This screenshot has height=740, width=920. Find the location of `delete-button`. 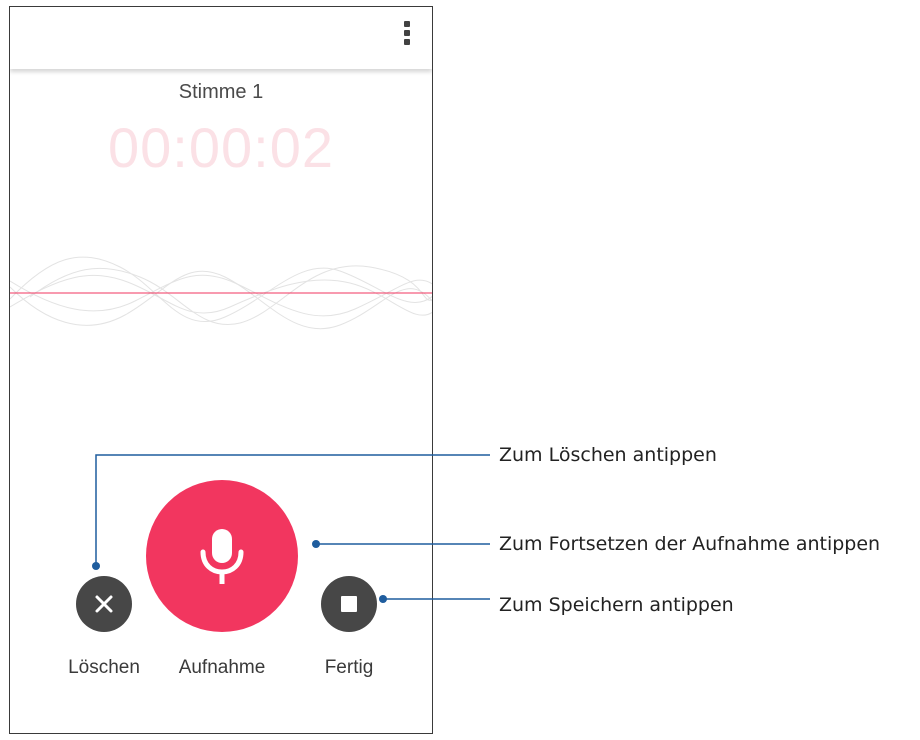

delete-button is located at coordinates (104, 604).